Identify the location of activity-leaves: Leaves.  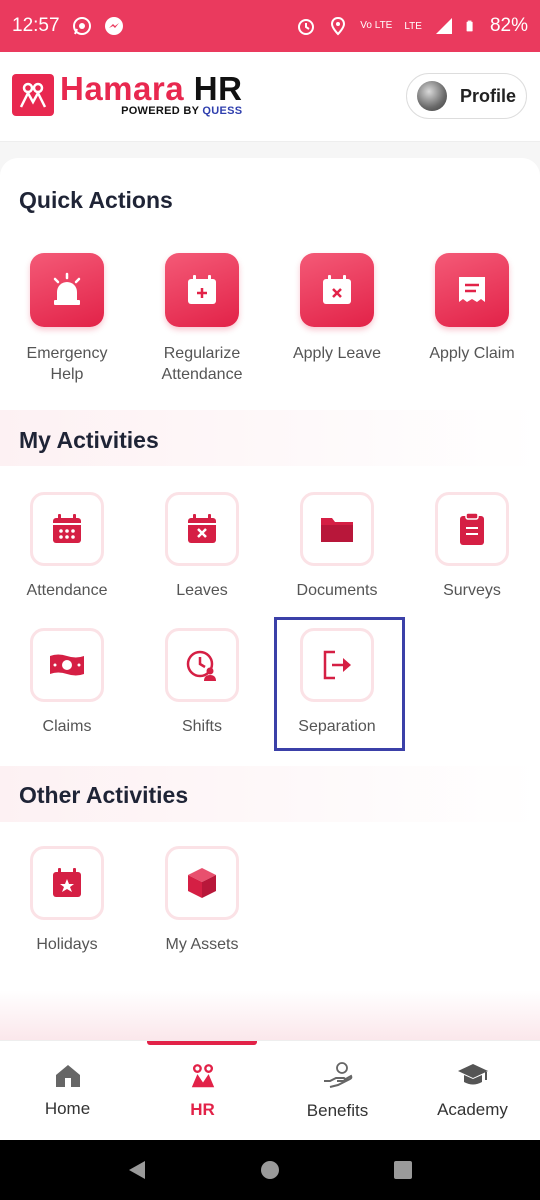
(202, 546).